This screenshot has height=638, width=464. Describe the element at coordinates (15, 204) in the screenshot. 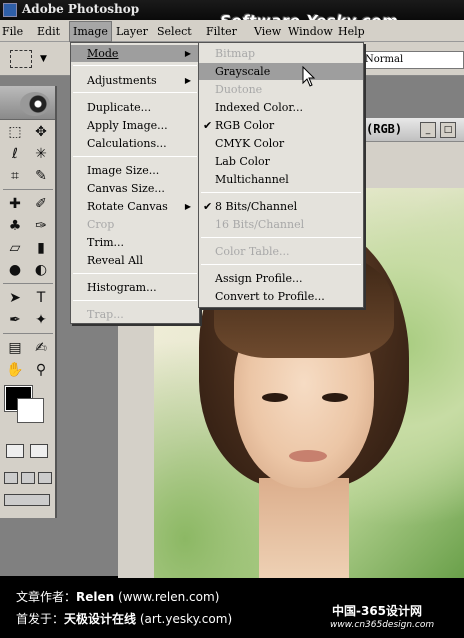

I see `healing-brush-icon: ✚` at that location.